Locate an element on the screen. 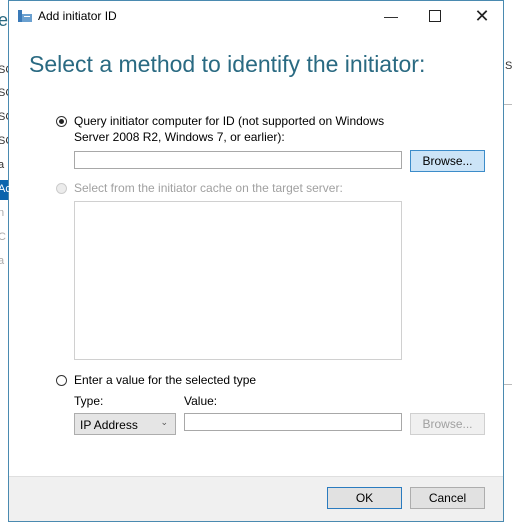 The image size is (512, 530). cache-radio is located at coordinates (61, 188).